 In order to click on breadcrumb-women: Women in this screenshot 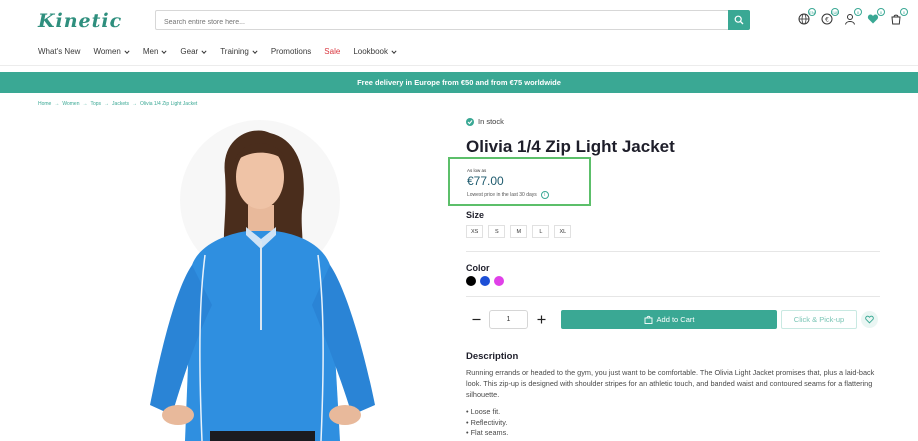, I will do `click(70, 104)`.